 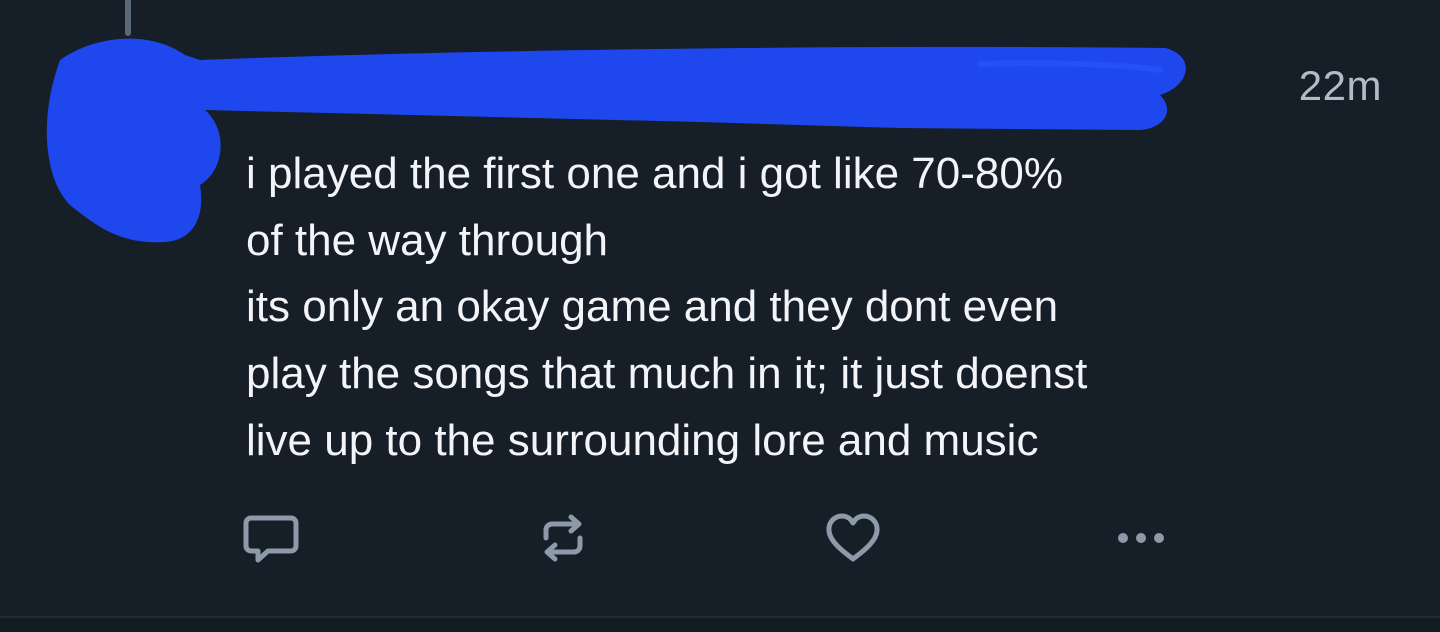 I want to click on post-action-bar, so click(x=720, y=538).